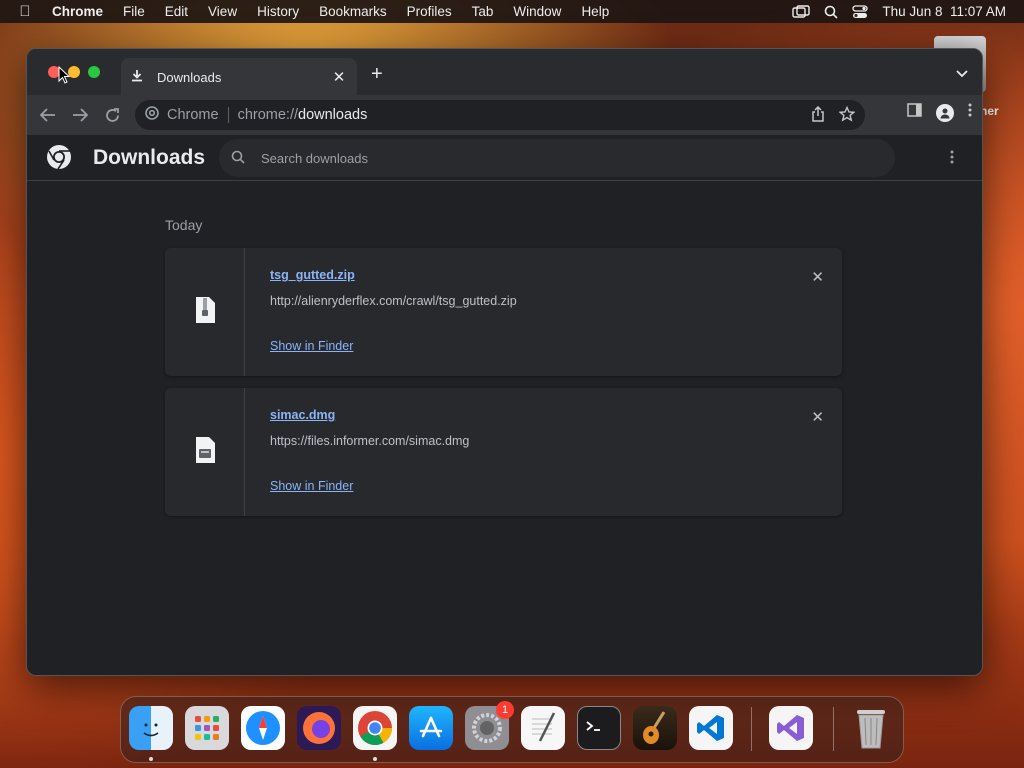 Image resolution: width=1024 pixels, height=768 pixels. I want to click on menu-app-name: Chrome, so click(81, 11).